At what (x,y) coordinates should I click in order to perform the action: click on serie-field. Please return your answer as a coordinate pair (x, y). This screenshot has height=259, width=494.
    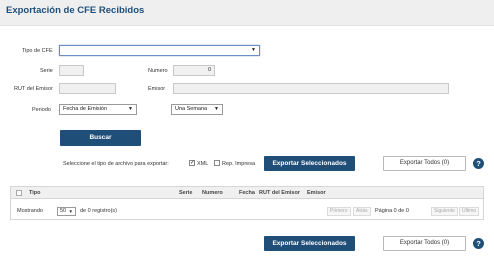
    Looking at the image, I should click on (71, 70).